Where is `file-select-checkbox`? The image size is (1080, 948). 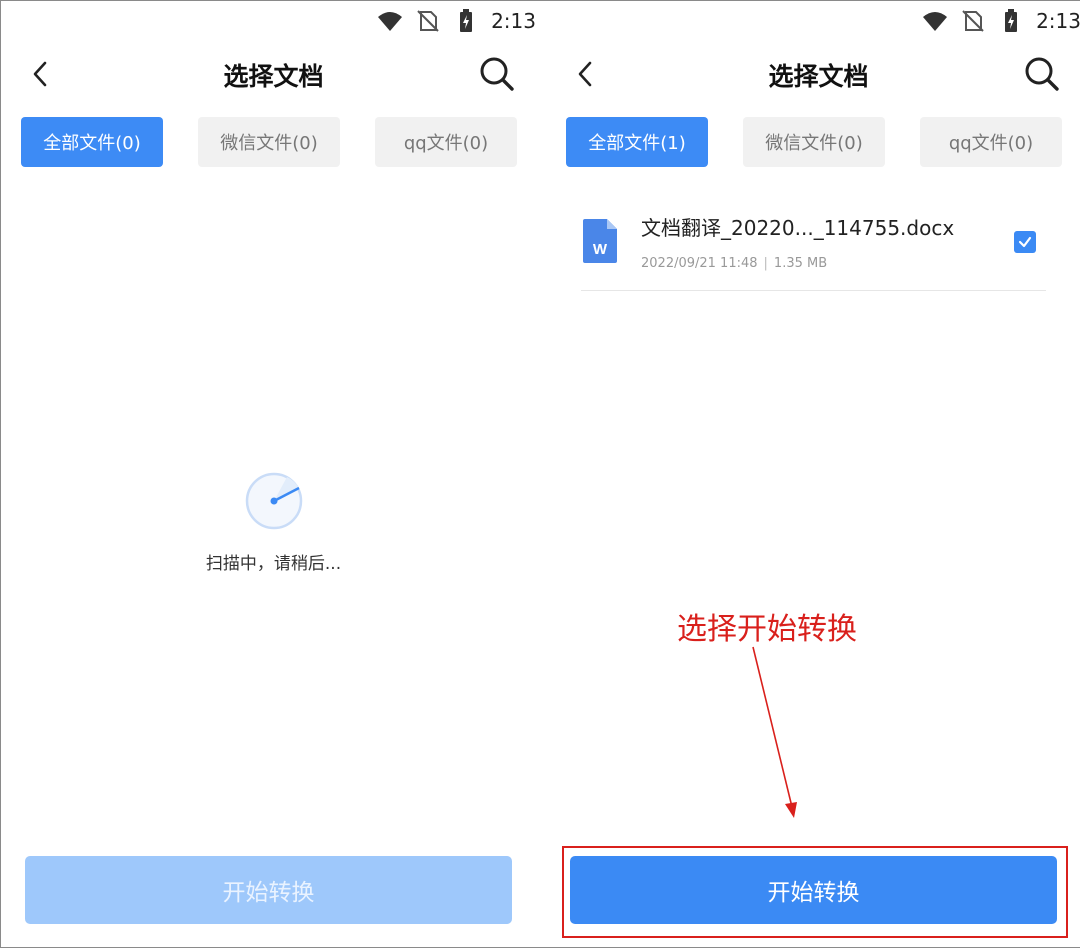 file-select-checkbox is located at coordinates (1025, 242).